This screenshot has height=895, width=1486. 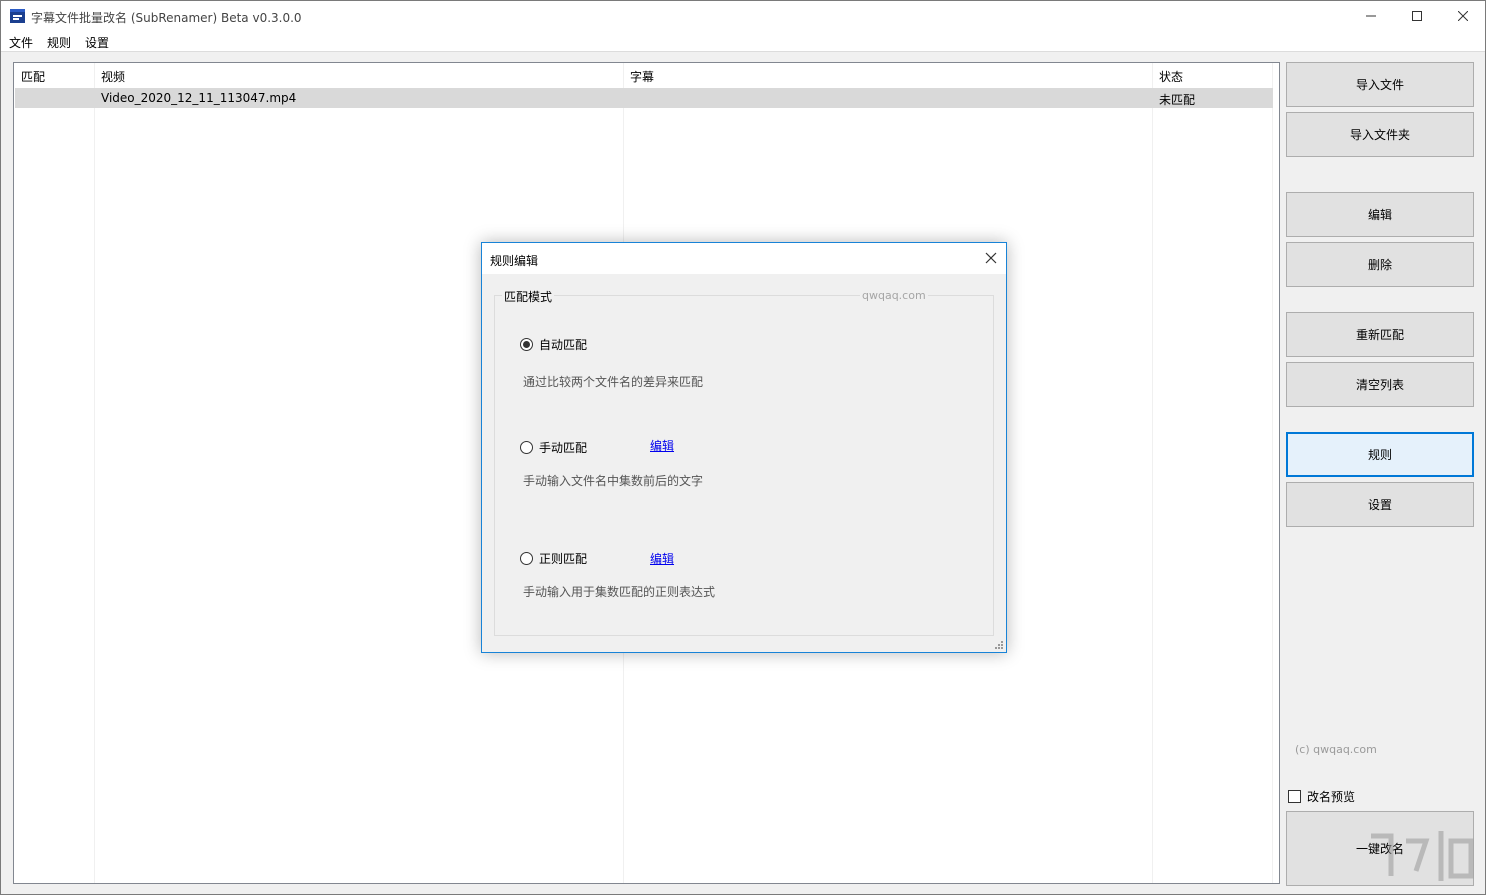 I want to click on cell-video: Video_2020_12_11_113047.mp4, so click(x=199, y=98).